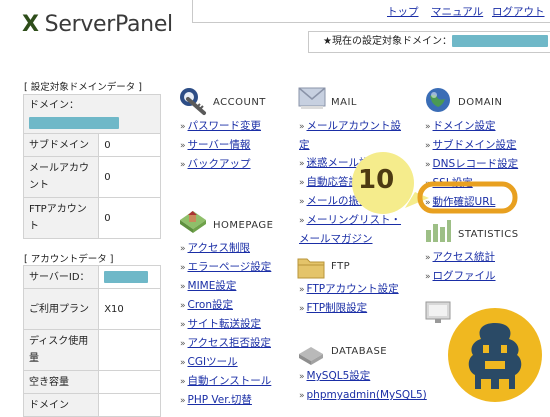 This screenshot has height=417, width=550. What do you see at coordinates (213, 362) in the screenshot?
I see `cgi-tools-link: CGIツール` at bounding box center [213, 362].